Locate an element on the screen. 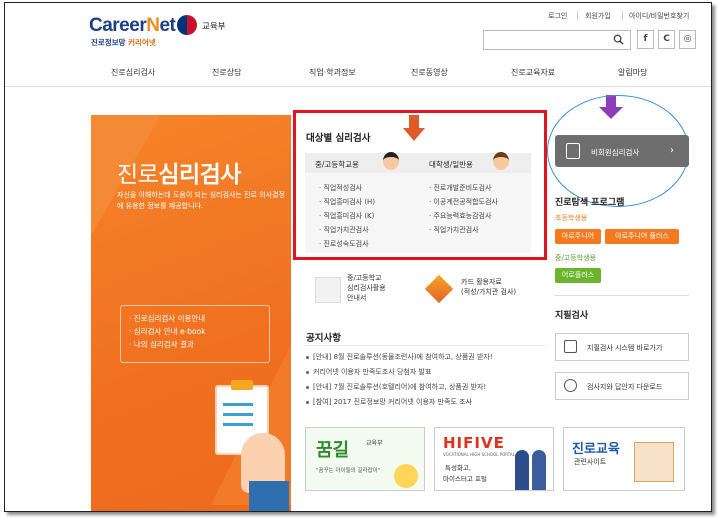 This screenshot has width=720, height=518. test-readiness-link: · 진로개발준비도검사 is located at coordinates (460, 188).